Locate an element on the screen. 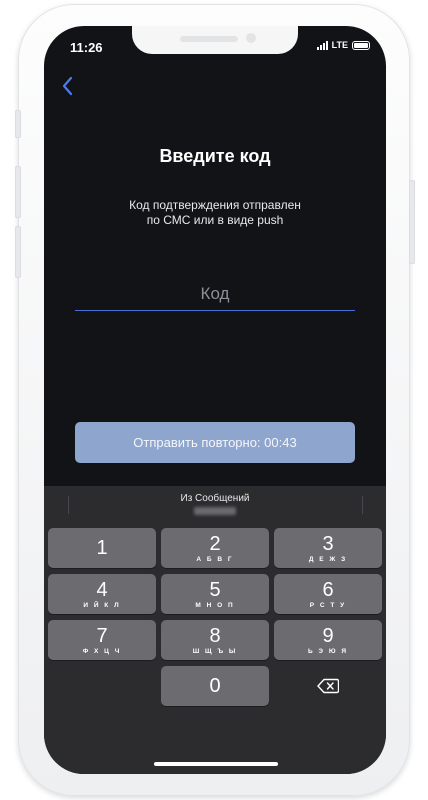 The height and width of the screenshot is (800, 428). key-5: 5 М Н О П is located at coordinates (215, 594).